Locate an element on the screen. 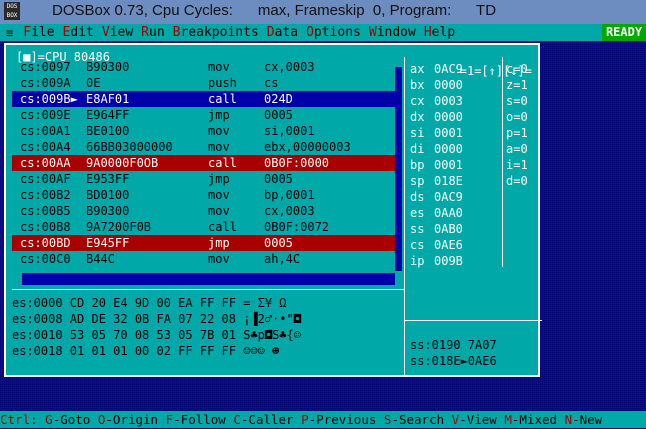  register-di: di 0000 is located at coordinates (455, 149).